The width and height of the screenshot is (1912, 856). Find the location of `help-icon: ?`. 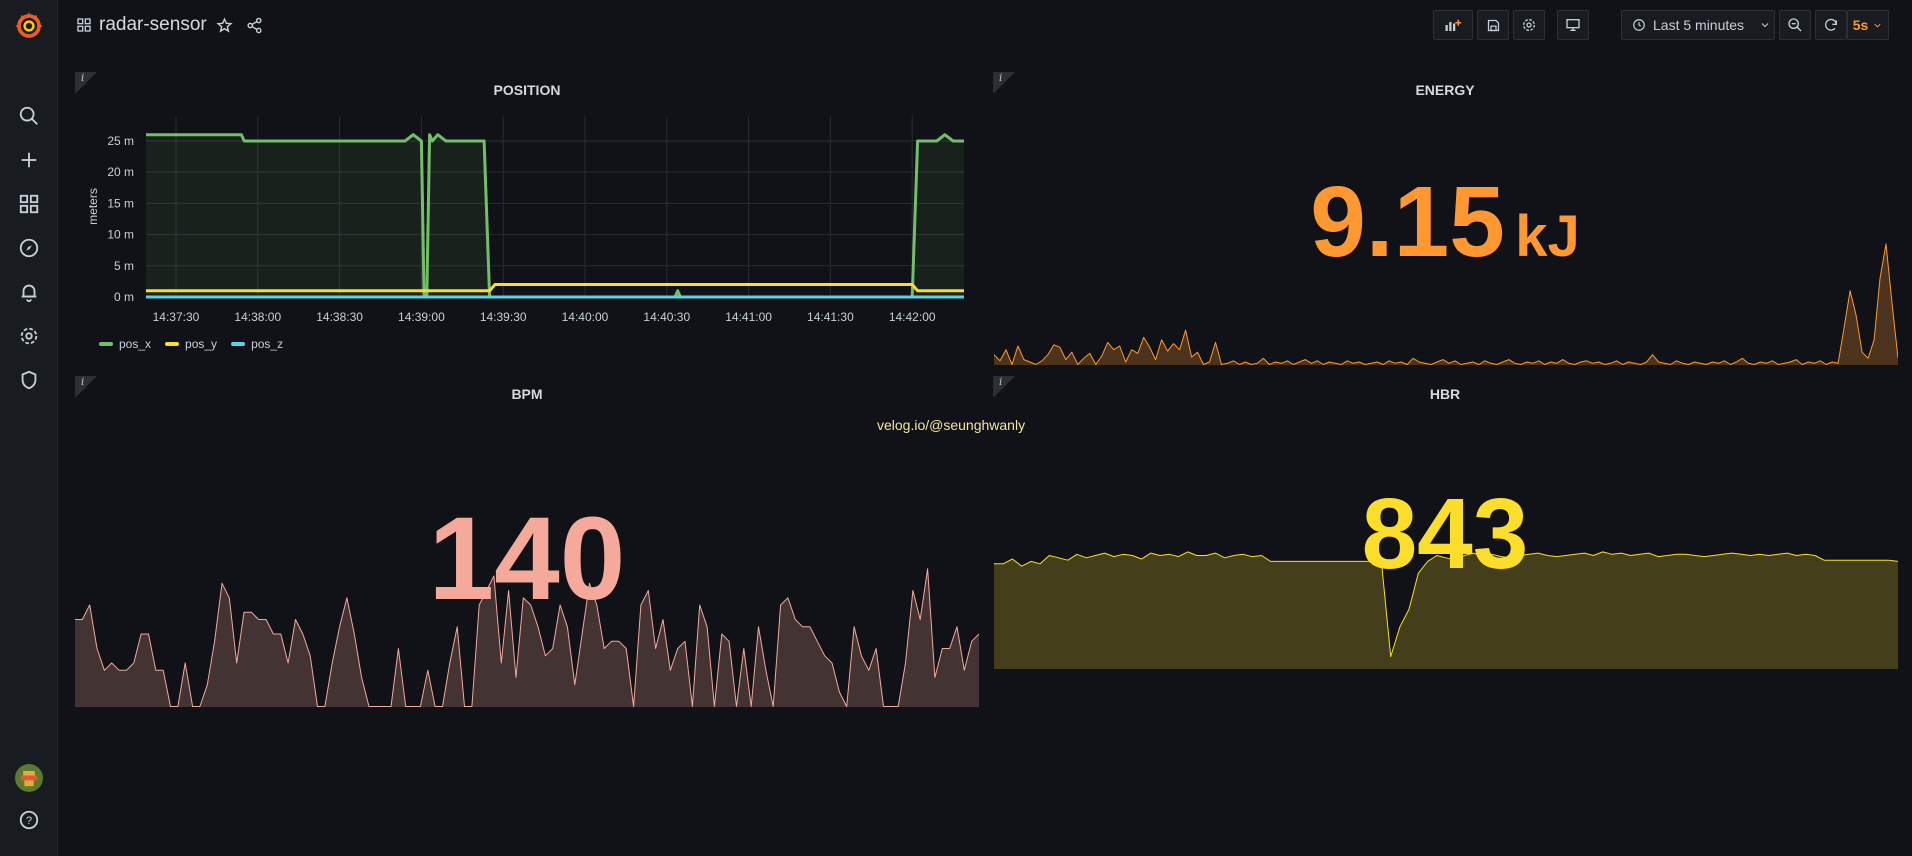

help-icon: ? is located at coordinates (28, 820).